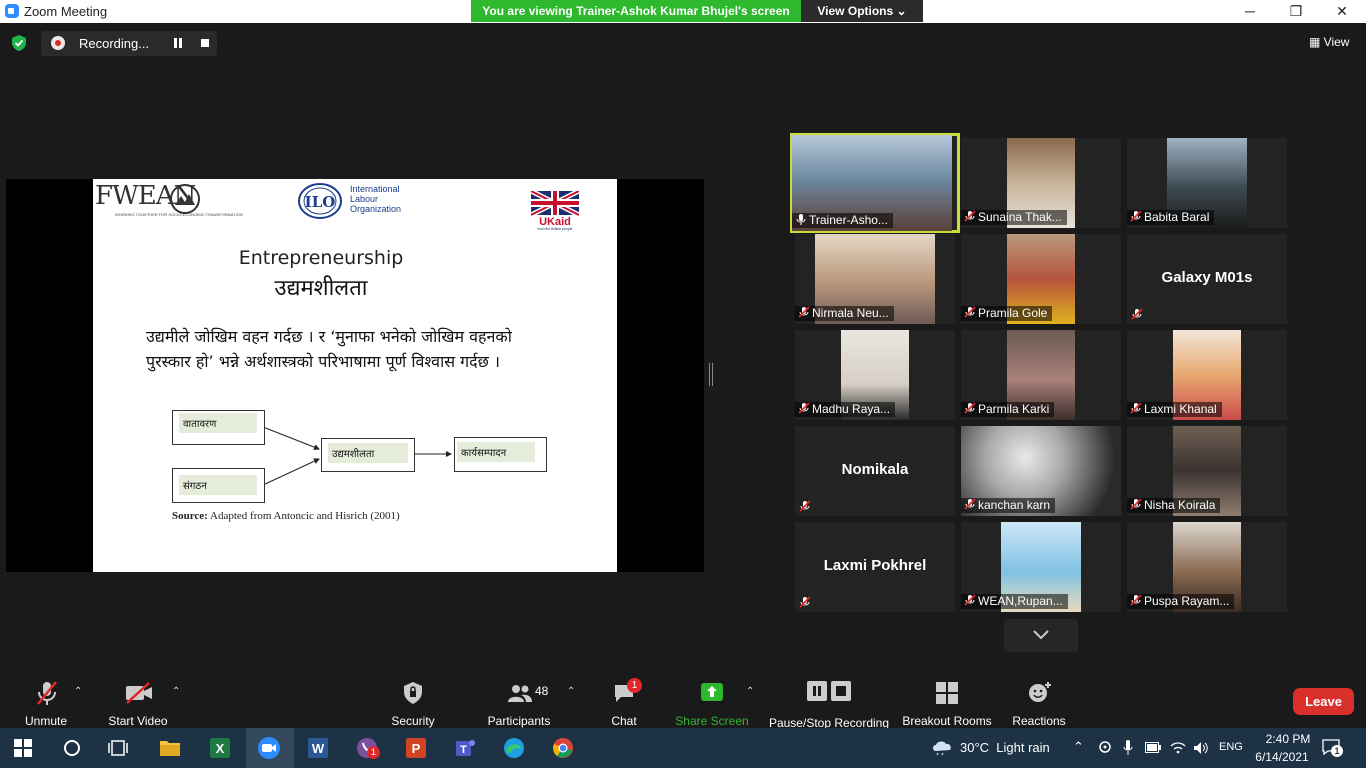  Describe the element at coordinates (855, 11) in the screenshot. I see `view-options-label: View Options` at that location.